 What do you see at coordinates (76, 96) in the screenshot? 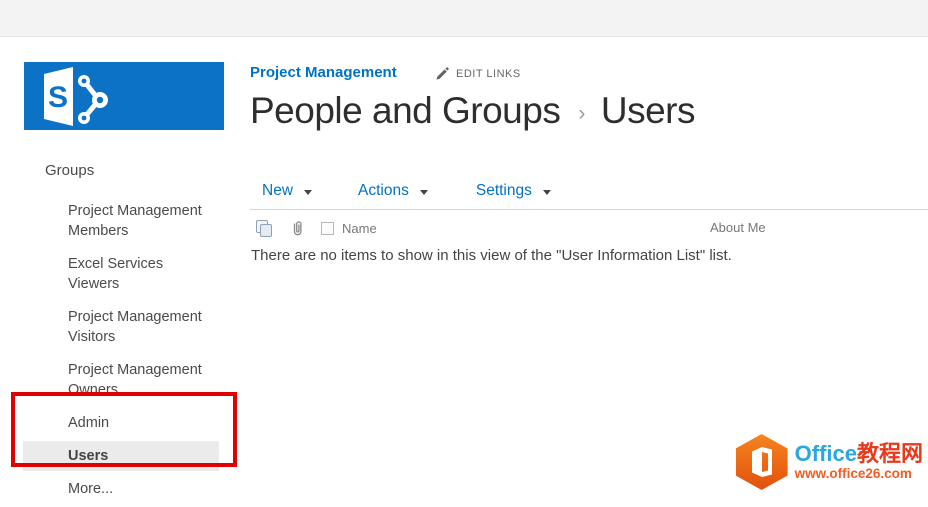
I see `sharepoint-logo-icon: S` at bounding box center [76, 96].